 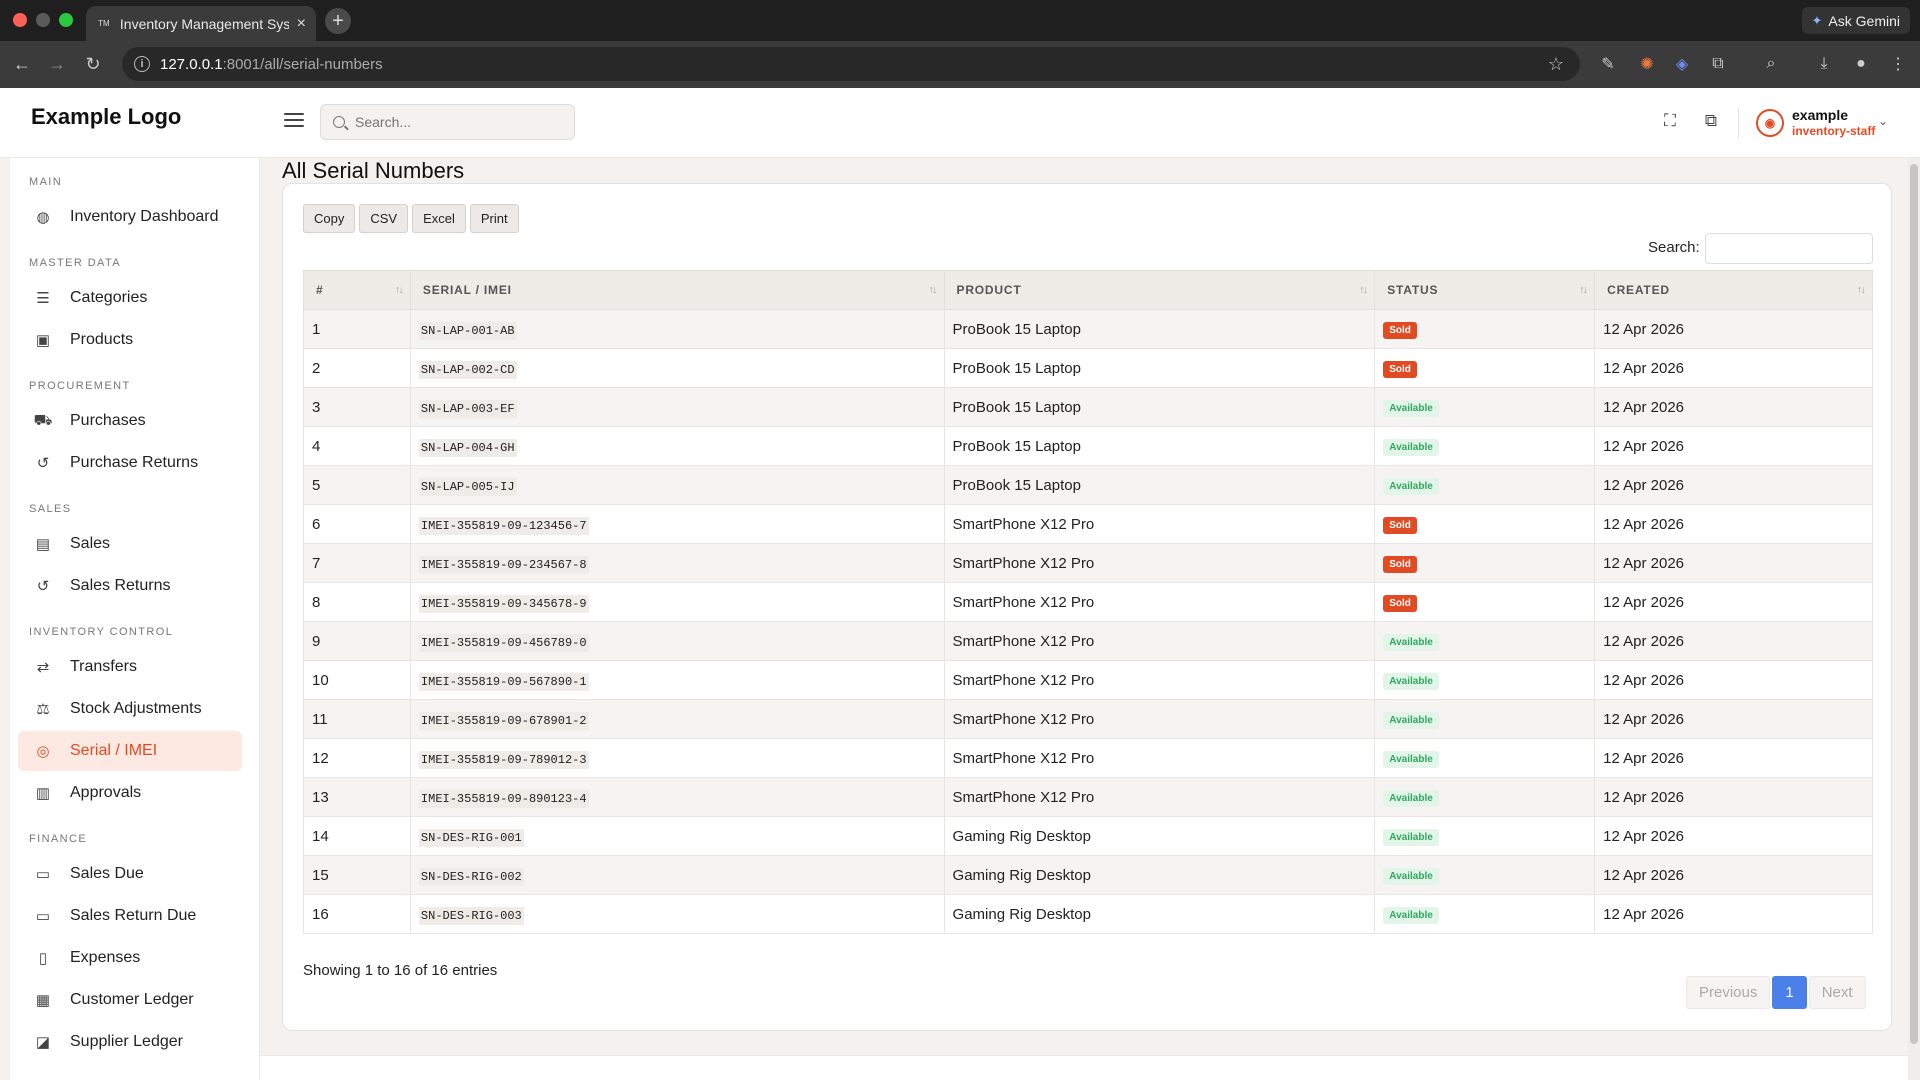 What do you see at coordinates (43, 340) in the screenshot?
I see `box-icon: ▣` at bounding box center [43, 340].